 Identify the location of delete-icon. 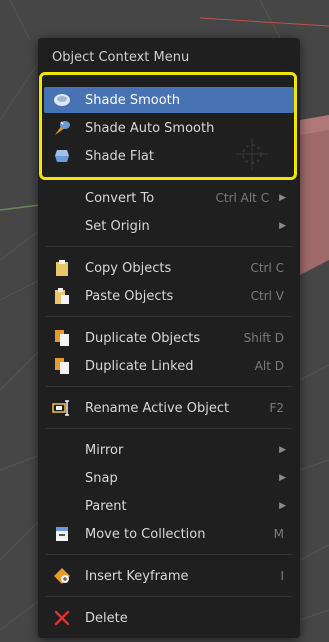
(62, 618).